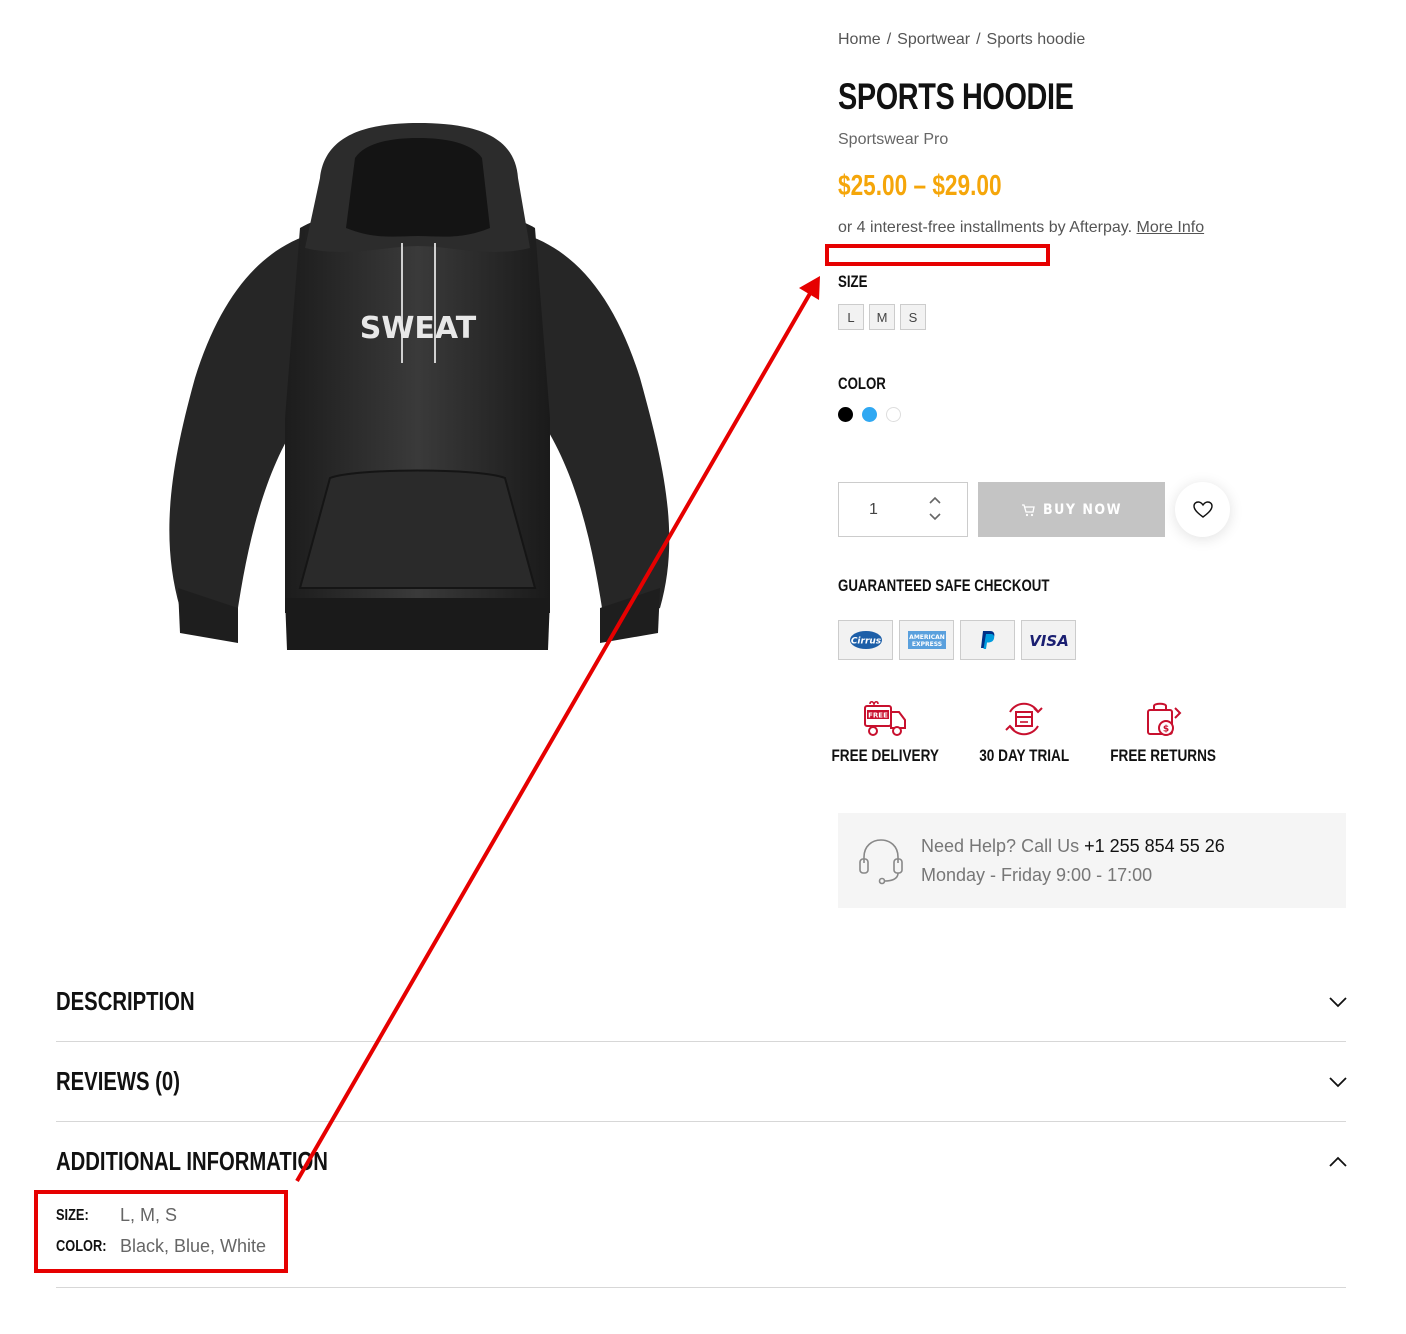  What do you see at coordinates (903, 509) in the screenshot?
I see `quantity-stepper: 1` at bounding box center [903, 509].